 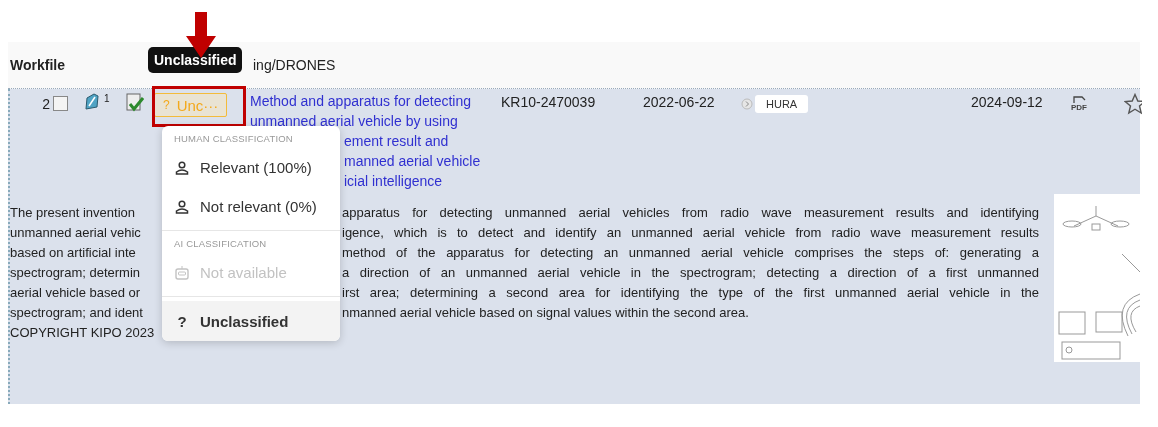 What do you see at coordinates (679, 102) in the screenshot?
I see `date-cell-text: 2022-06-22` at bounding box center [679, 102].